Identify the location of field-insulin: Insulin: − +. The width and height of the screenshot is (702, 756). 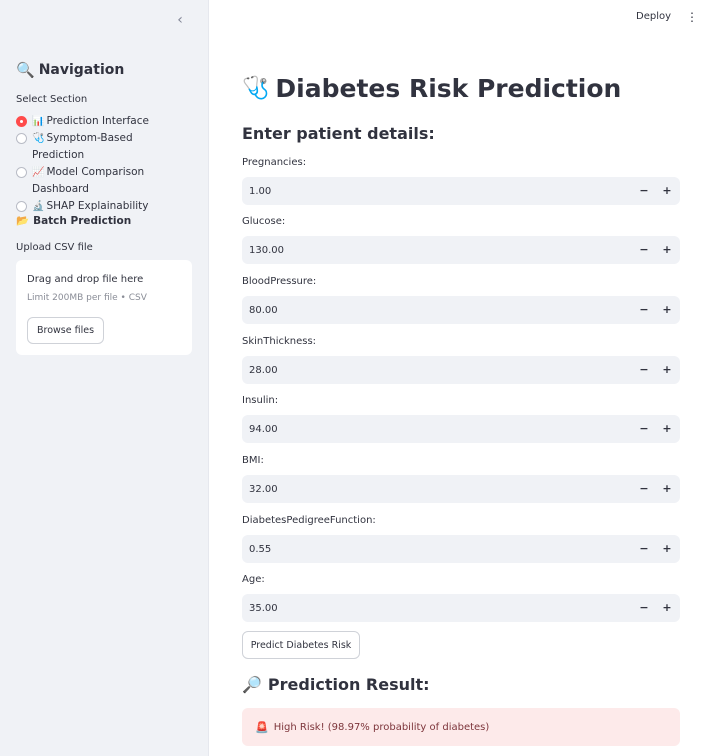
(461, 419).